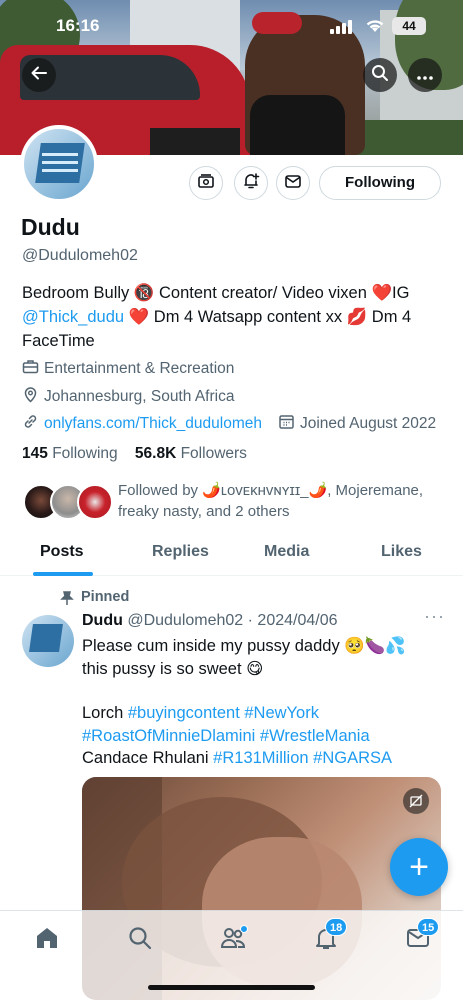 The width and height of the screenshot is (463, 1000). What do you see at coordinates (244, 646) in the screenshot?
I see `post-line: Please cum inside my pussy daddy 🥺🍆💦` at bounding box center [244, 646].